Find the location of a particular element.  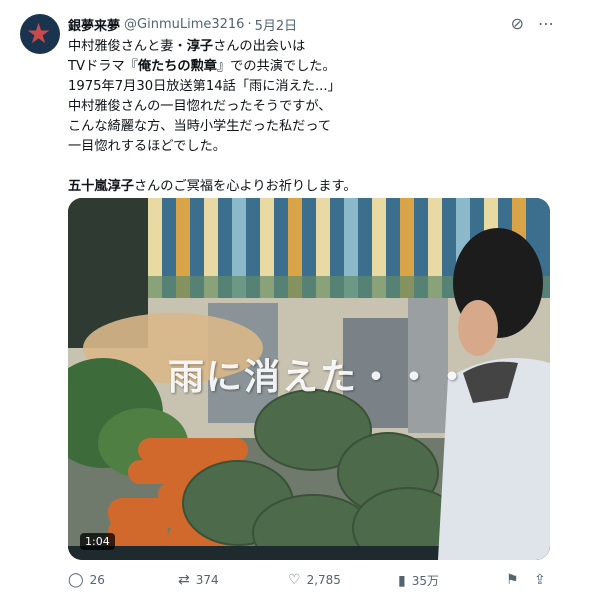

more-icon: ⋯ is located at coordinates (546, 23).